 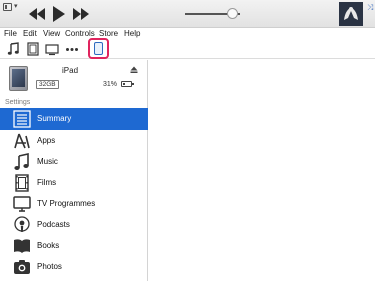 What do you see at coordinates (21, 161) in the screenshot?
I see `music-icon` at bounding box center [21, 161].